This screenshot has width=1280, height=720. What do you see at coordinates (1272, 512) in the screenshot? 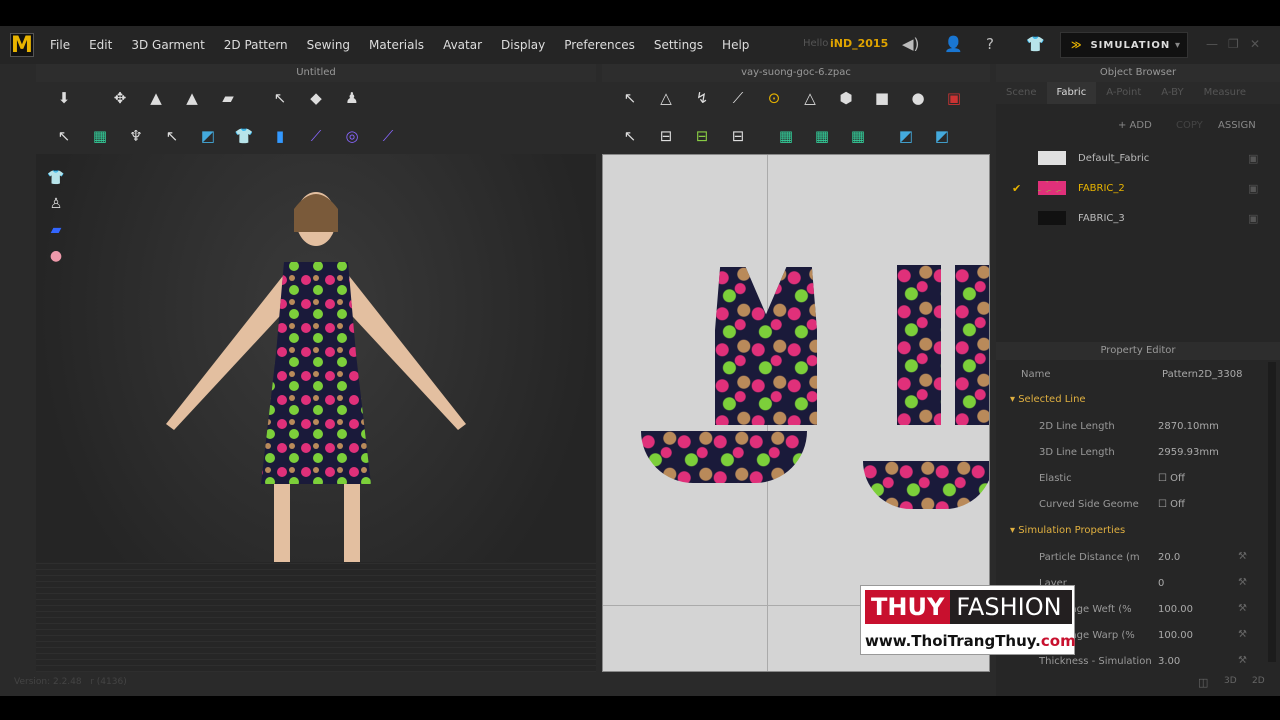
I see `scrollbar` at bounding box center [1272, 512].